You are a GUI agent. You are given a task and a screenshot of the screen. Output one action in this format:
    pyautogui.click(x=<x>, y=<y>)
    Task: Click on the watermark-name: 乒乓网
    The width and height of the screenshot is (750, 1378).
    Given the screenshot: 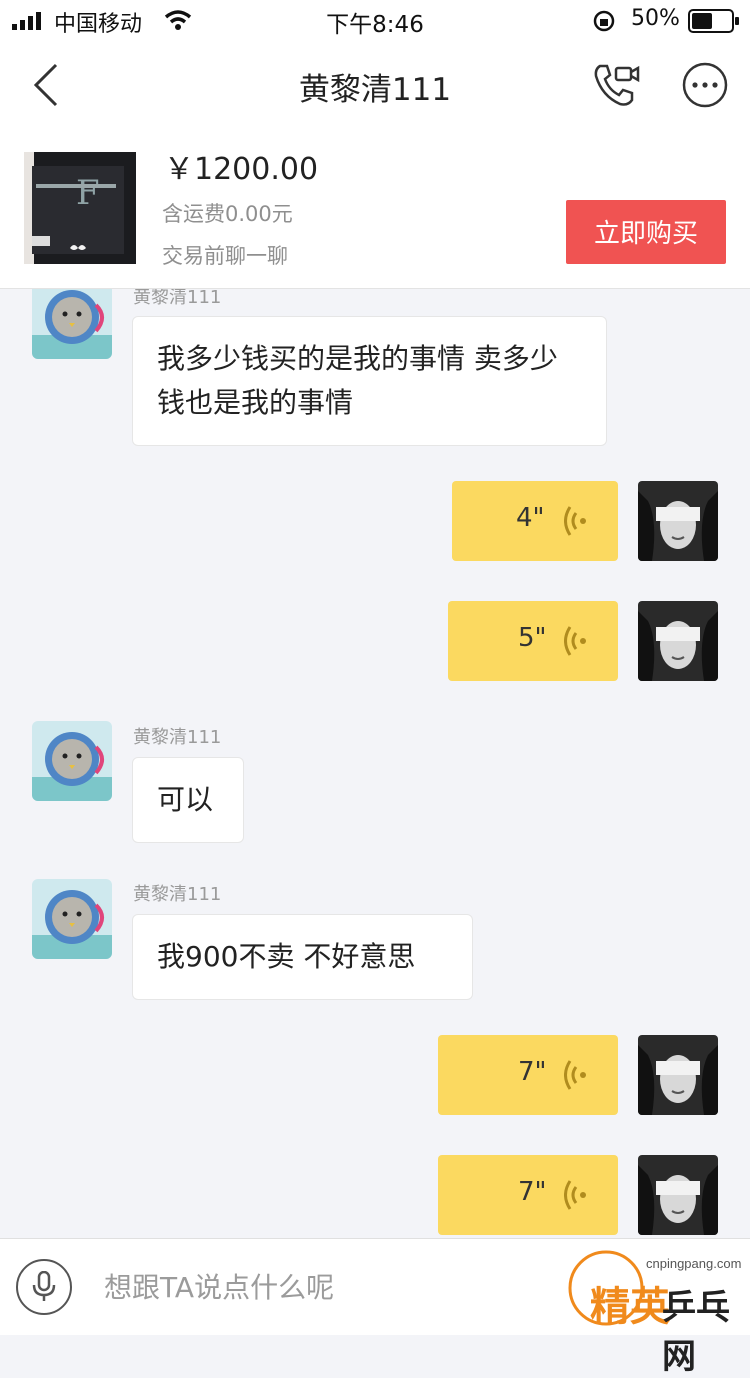 What is the action you would take?
    pyautogui.click(x=696, y=1332)
    